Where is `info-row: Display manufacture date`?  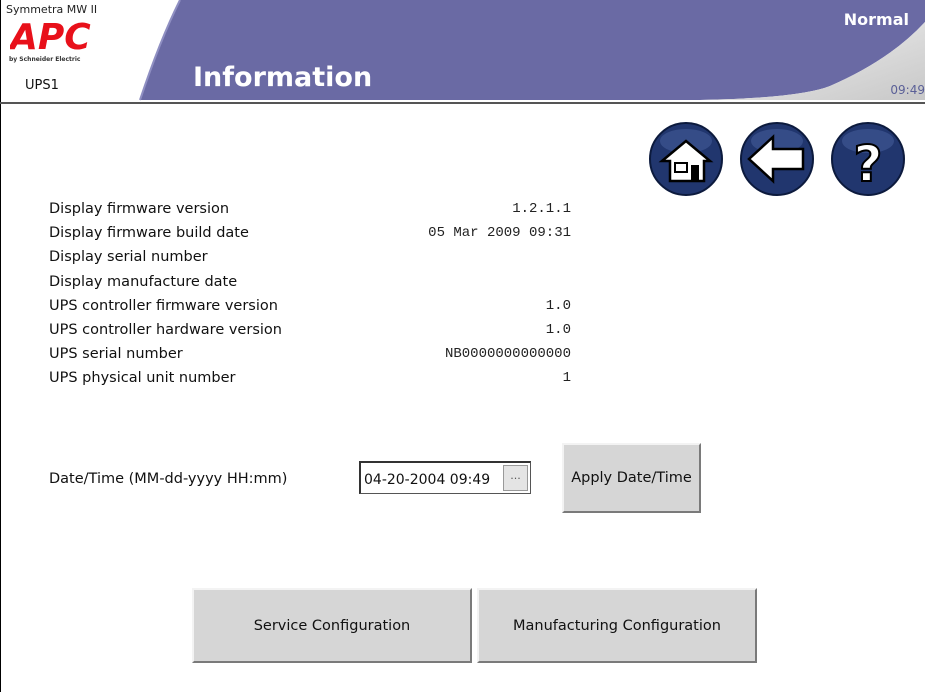
info-row: Display manufacture date is located at coordinates (319, 283).